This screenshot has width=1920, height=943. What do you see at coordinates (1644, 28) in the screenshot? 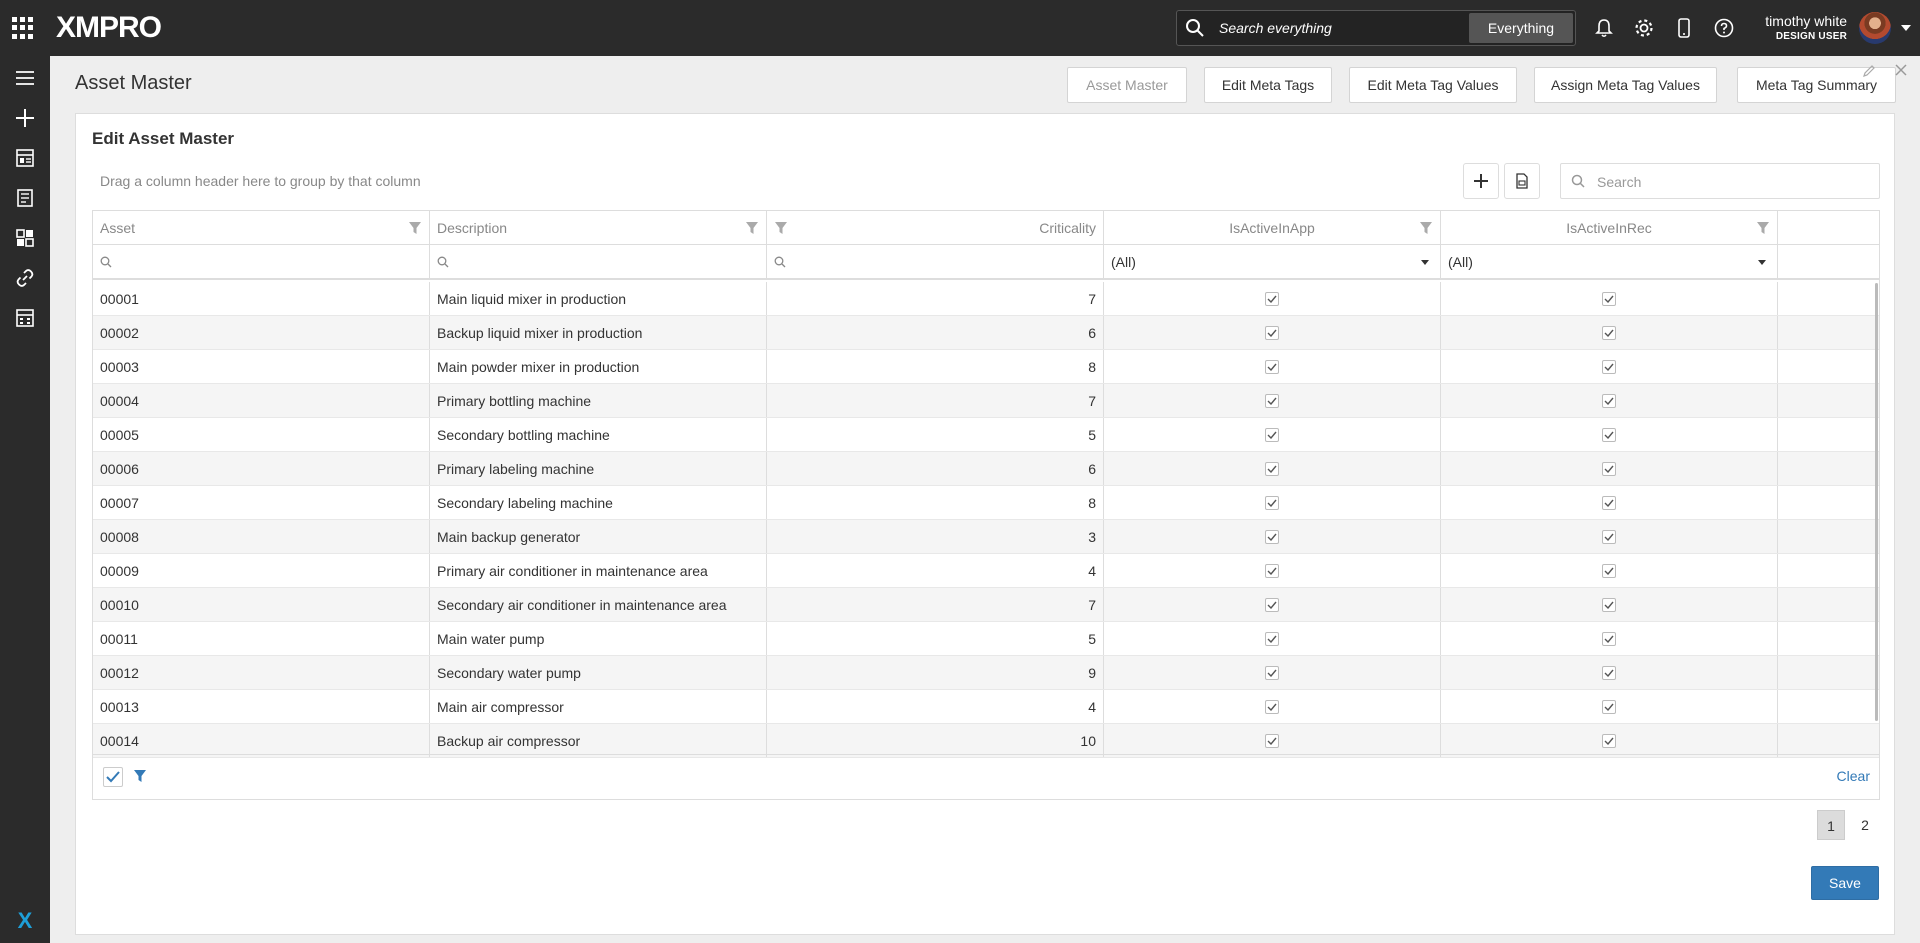
I see `gear-icon` at bounding box center [1644, 28].